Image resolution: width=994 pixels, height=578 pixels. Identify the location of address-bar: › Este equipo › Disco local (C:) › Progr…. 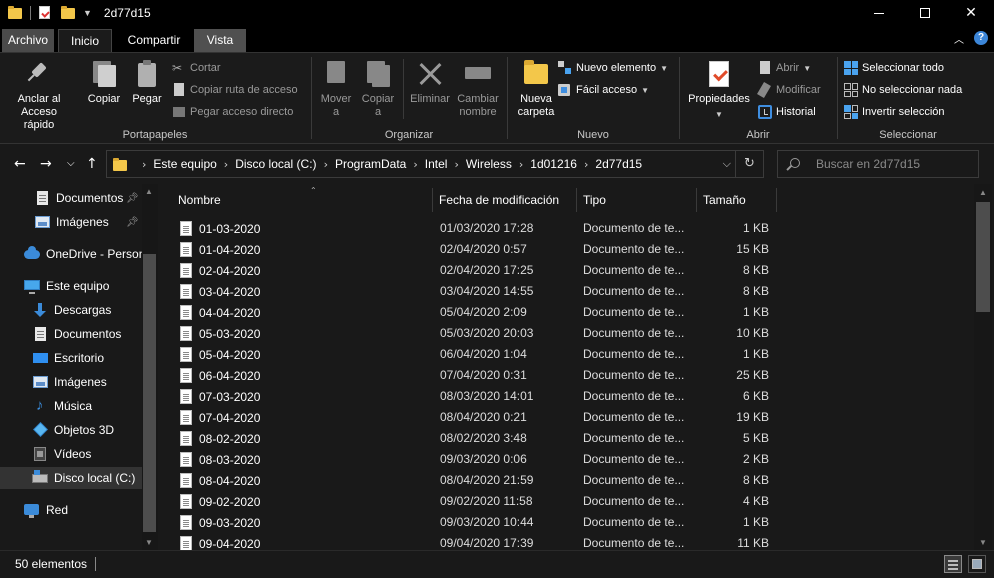
(435, 164).